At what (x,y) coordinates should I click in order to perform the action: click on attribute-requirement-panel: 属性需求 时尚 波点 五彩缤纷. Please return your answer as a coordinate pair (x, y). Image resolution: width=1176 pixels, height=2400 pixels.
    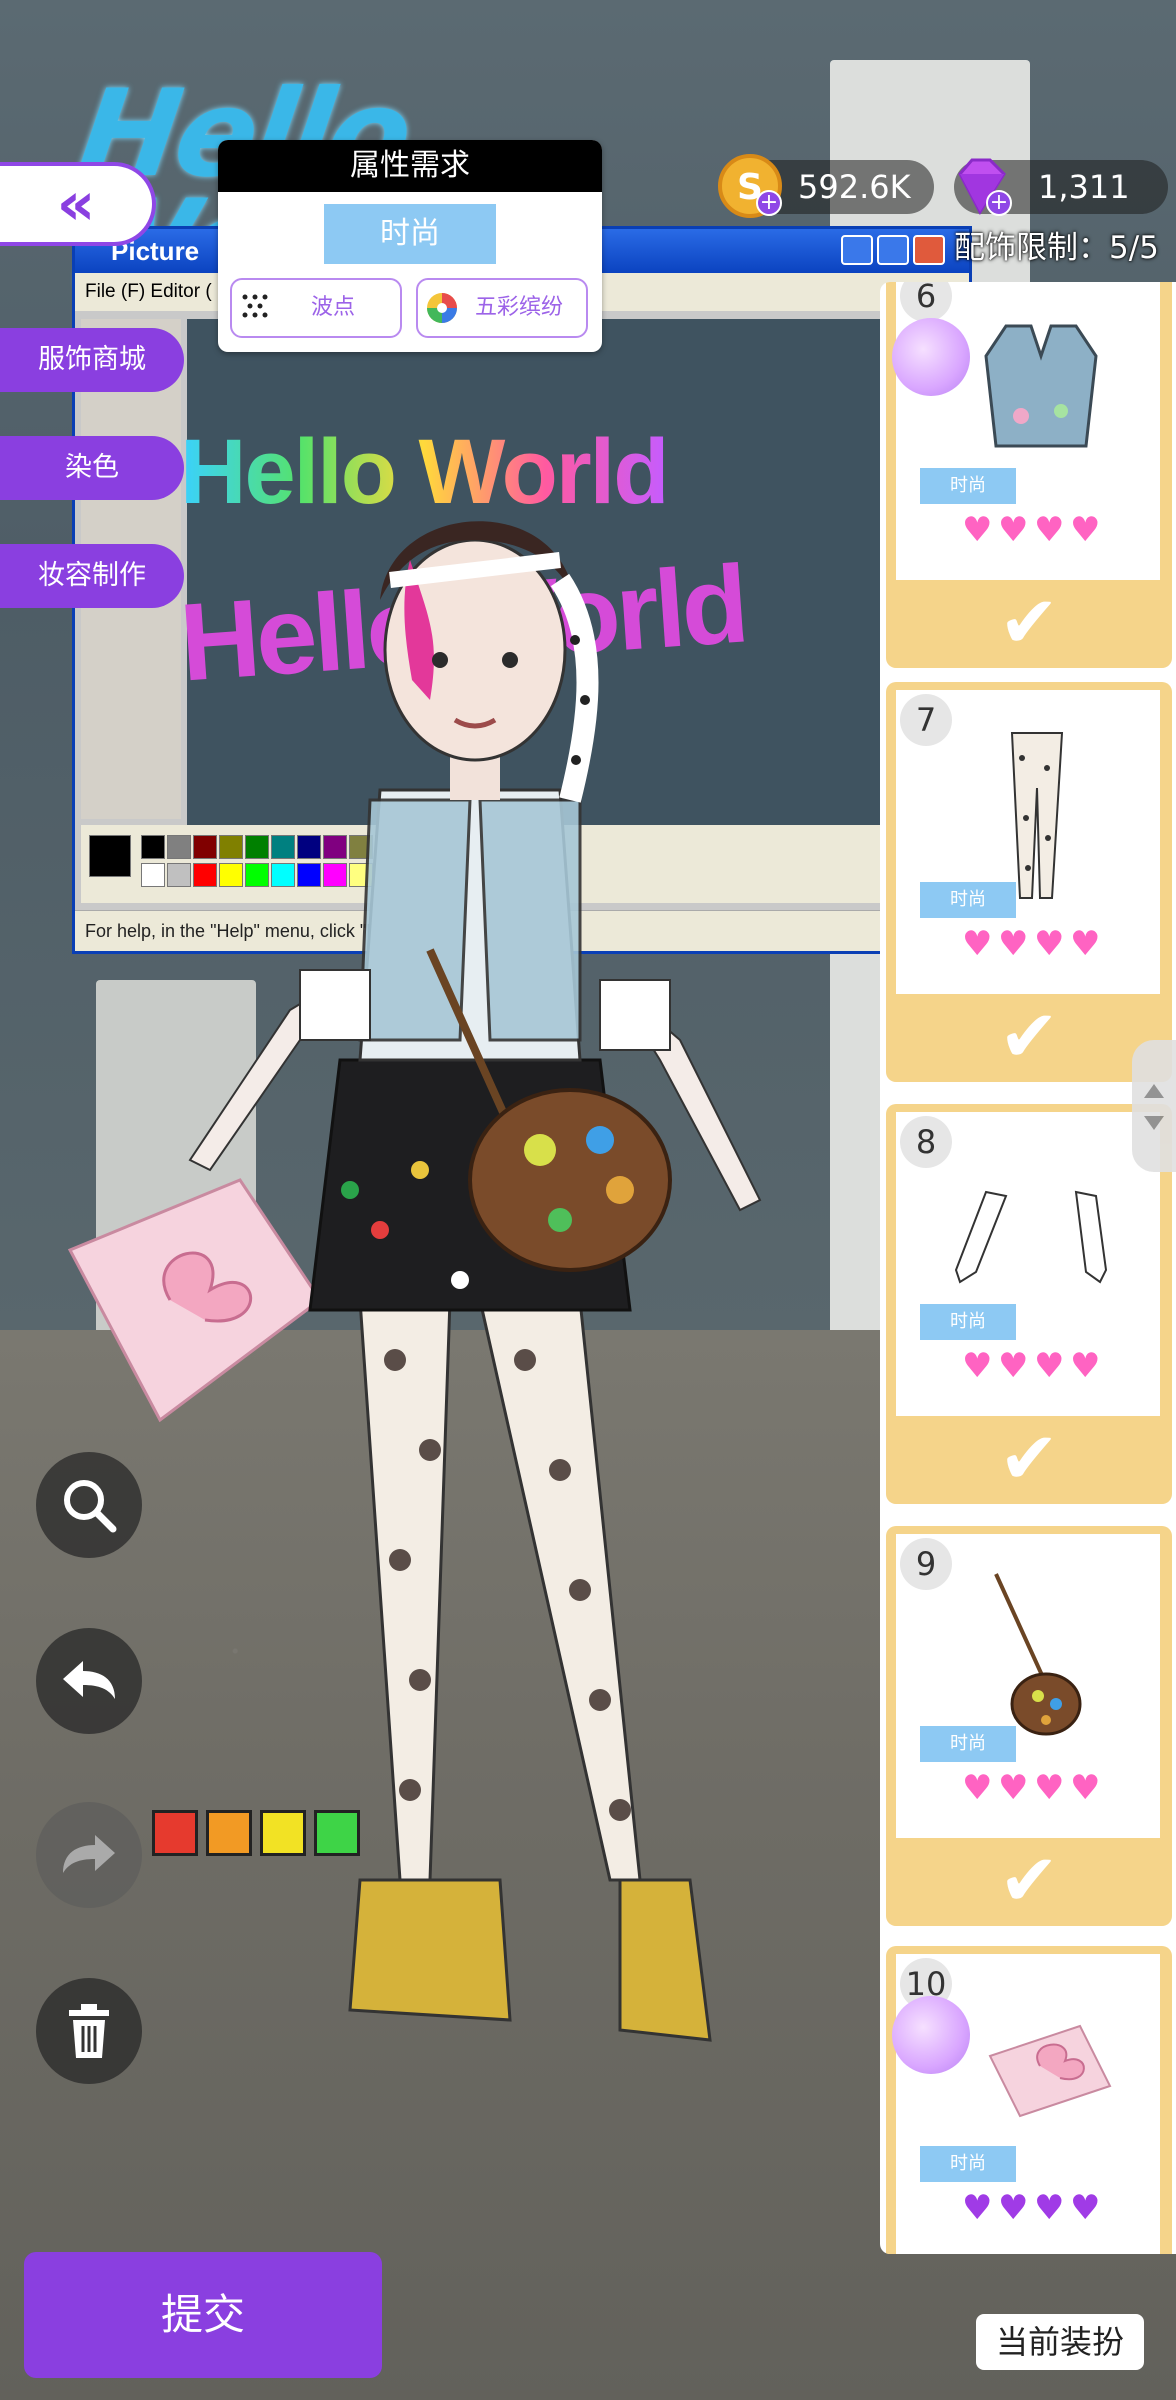
    Looking at the image, I should click on (410, 246).